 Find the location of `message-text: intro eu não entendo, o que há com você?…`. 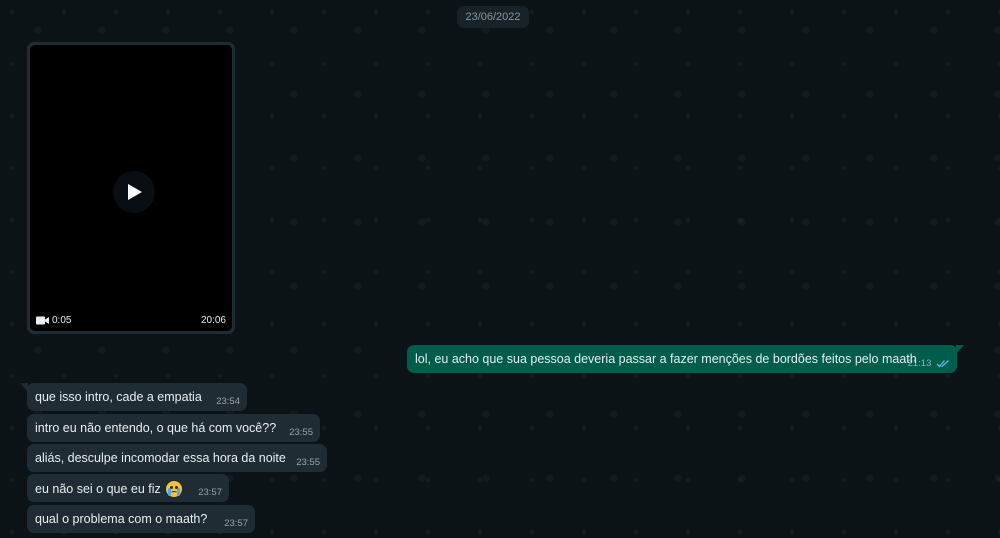

message-text: intro eu não entendo, o que há com você?… is located at coordinates (156, 428).